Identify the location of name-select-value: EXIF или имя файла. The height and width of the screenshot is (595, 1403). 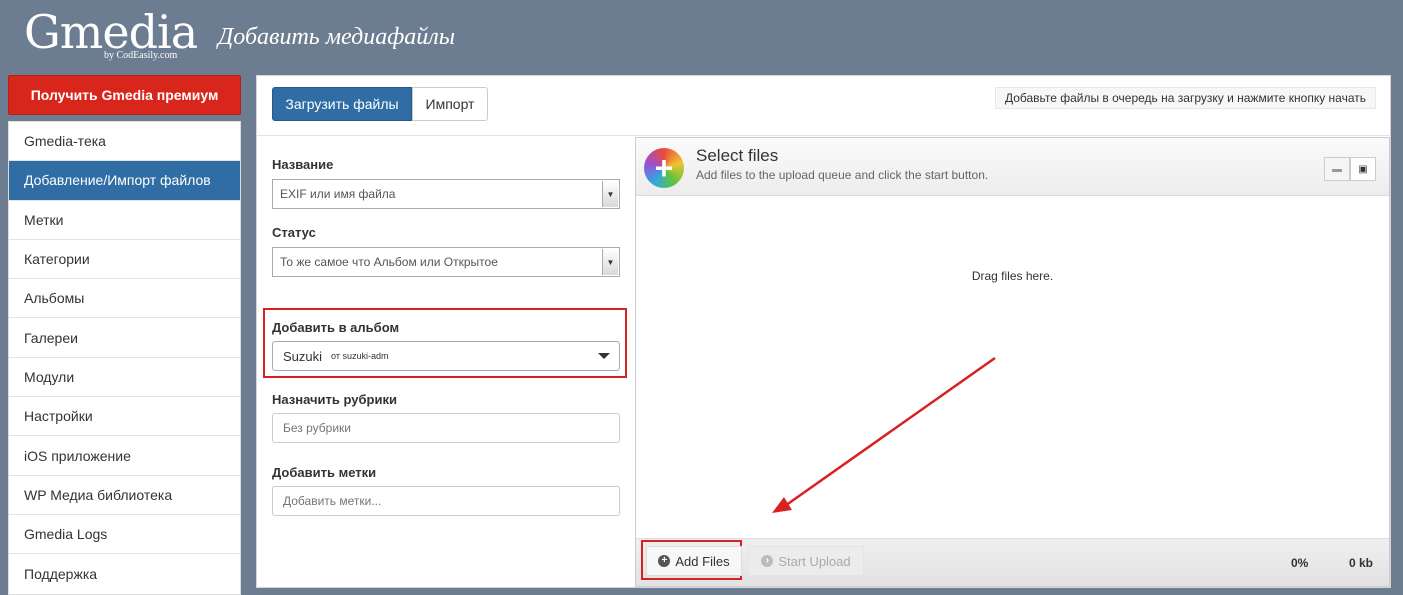
(338, 194).